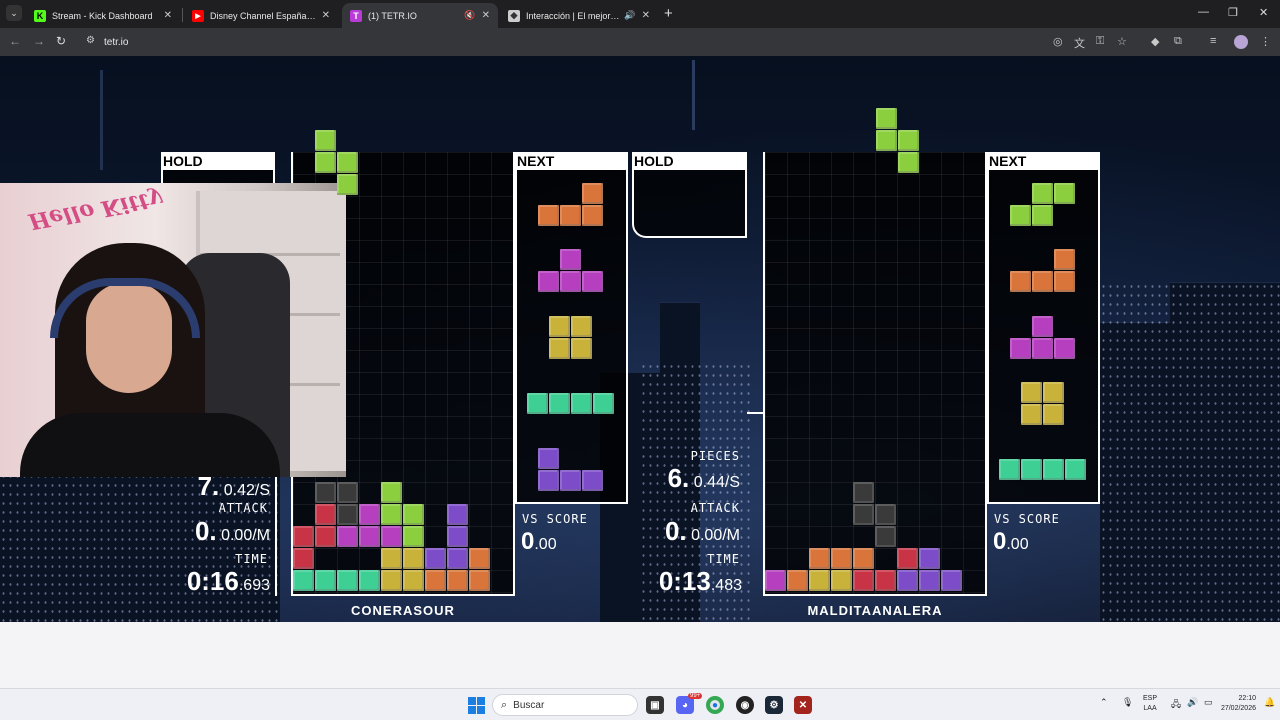 The width and height of the screenshot is (1280, 720). Describe the element at coordinates (14, 13) in the screenshot. I see `tab-search-chevron-icon: ⌄` at that location.